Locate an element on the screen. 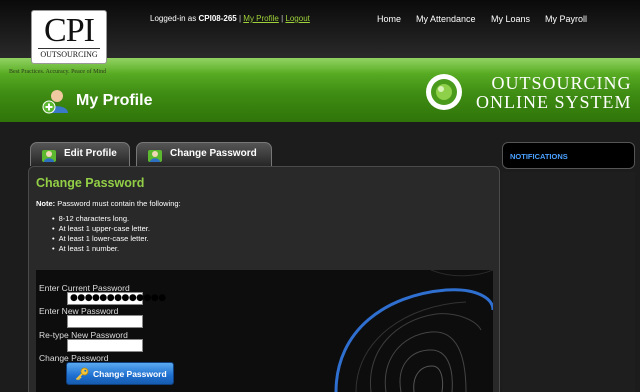 Image resolution: width=640 pixels, height=392 pixels. system-logo-icon is located at coordinates (444, 92).